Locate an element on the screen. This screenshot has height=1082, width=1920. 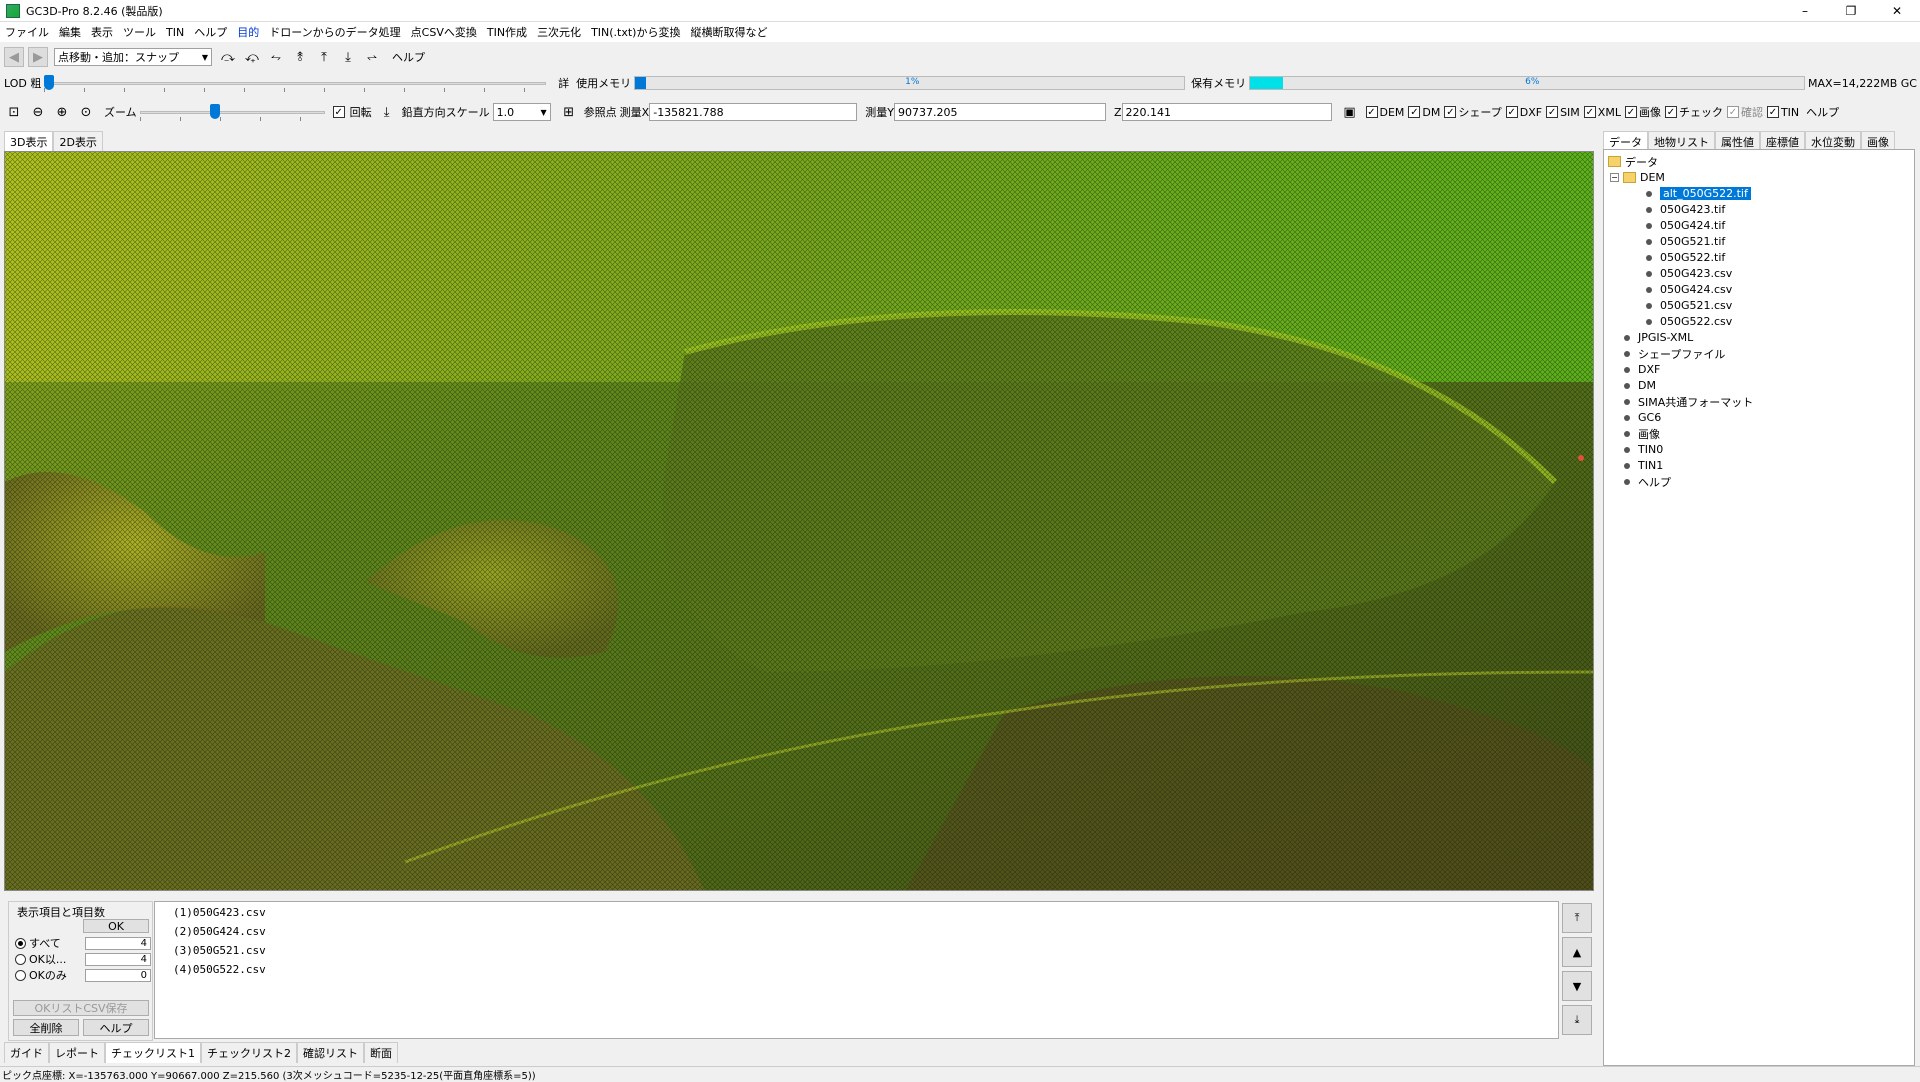
close-button: ✕ is located at coordinates (1897, 11).